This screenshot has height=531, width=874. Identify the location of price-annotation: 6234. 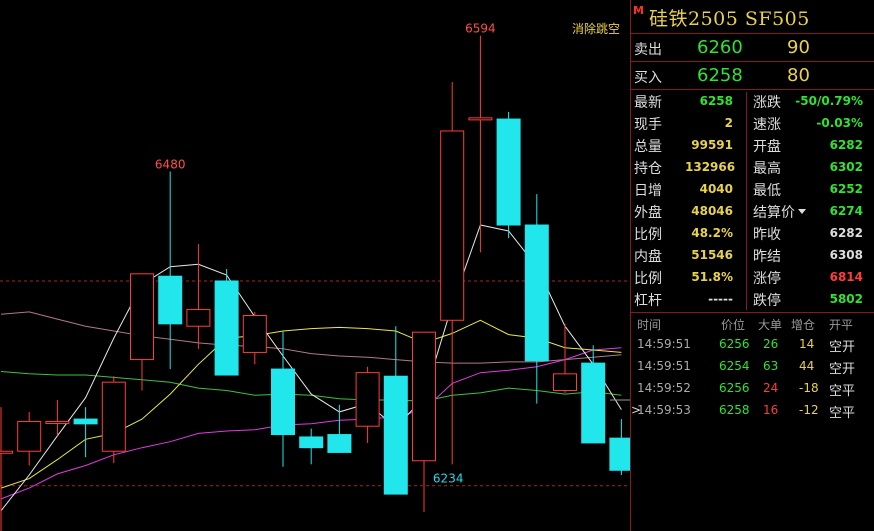
(448, 478).